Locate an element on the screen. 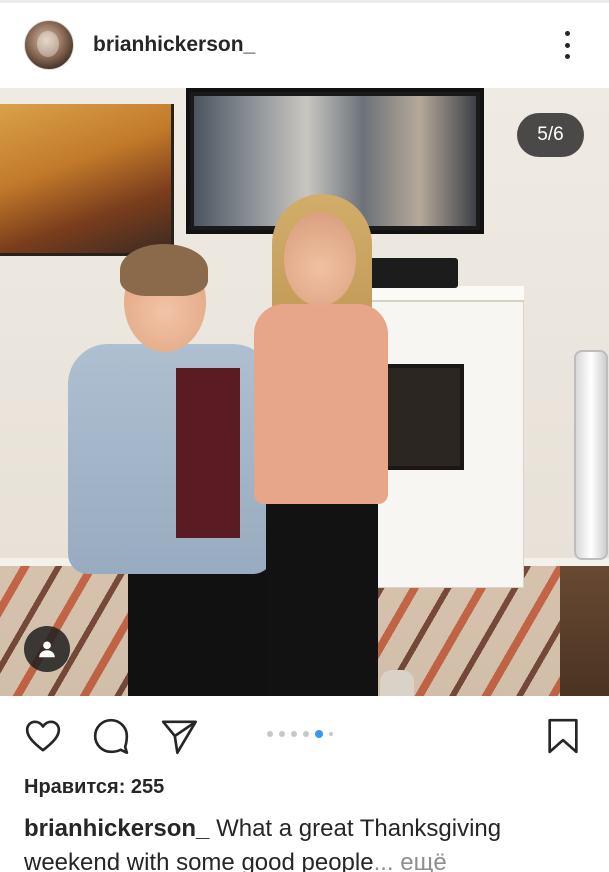 The image size is (609, 872). send-icon is located at coordinates (179, 736).